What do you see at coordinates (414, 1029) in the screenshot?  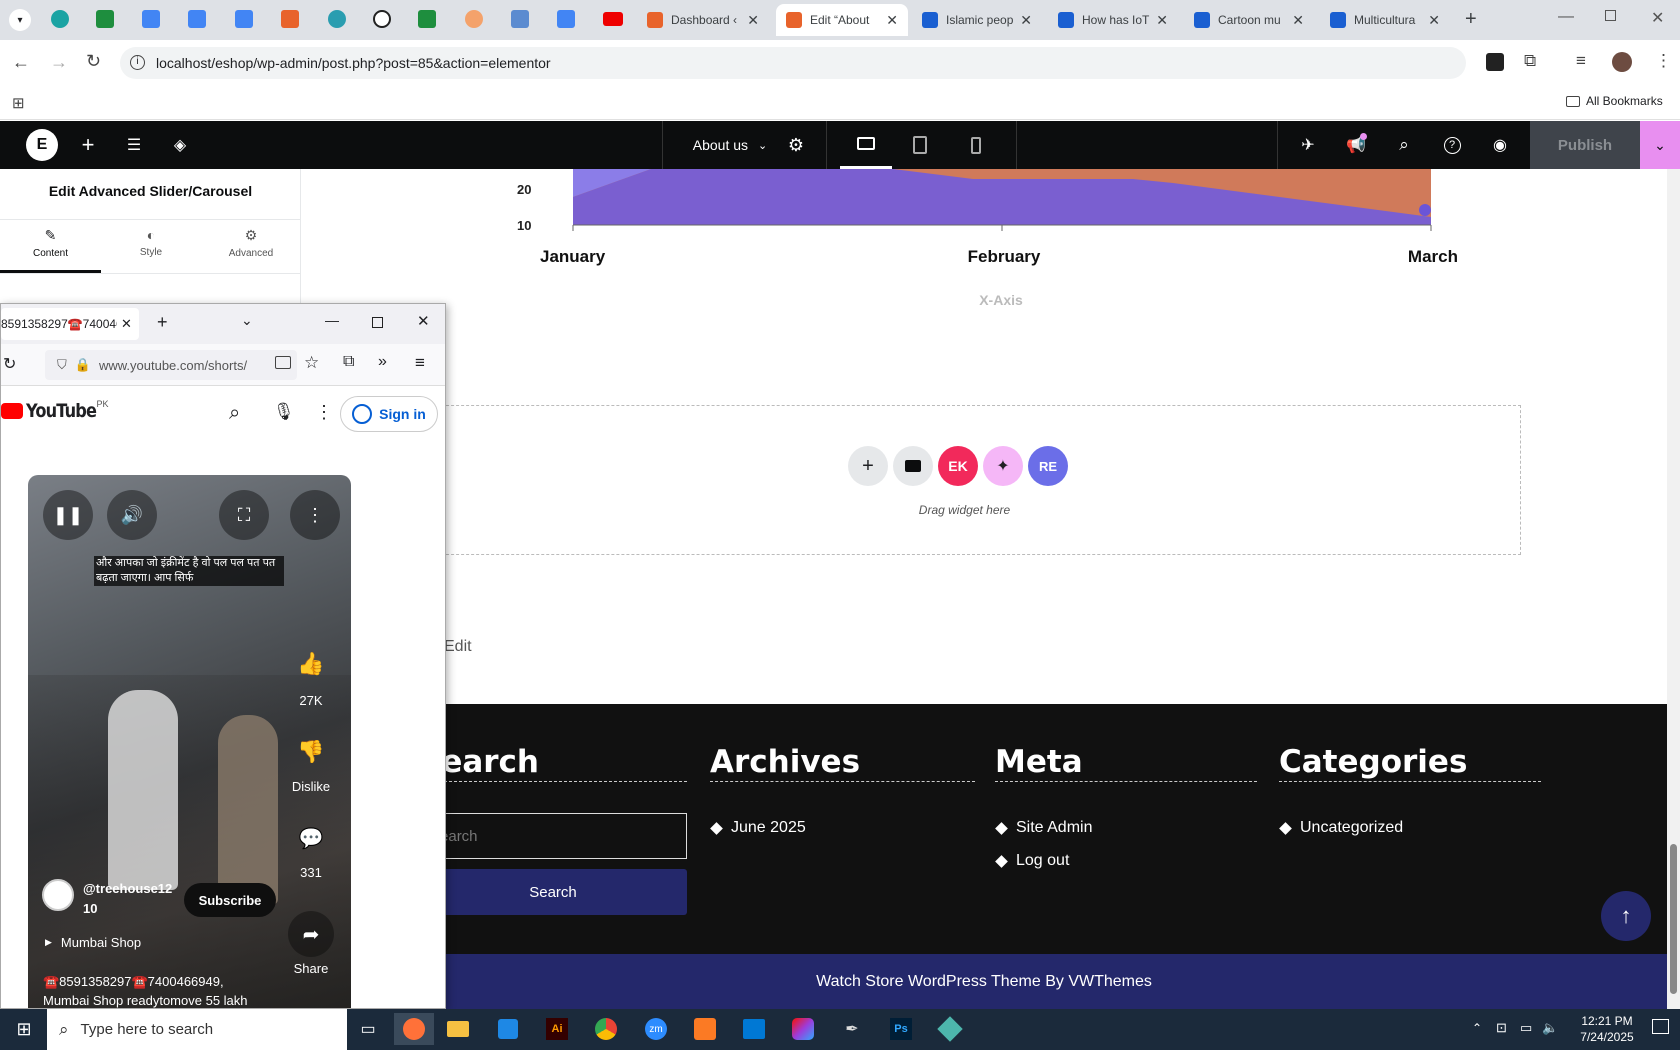 I see `firefox-taskbar-button` at bounding box center [414, 1029].